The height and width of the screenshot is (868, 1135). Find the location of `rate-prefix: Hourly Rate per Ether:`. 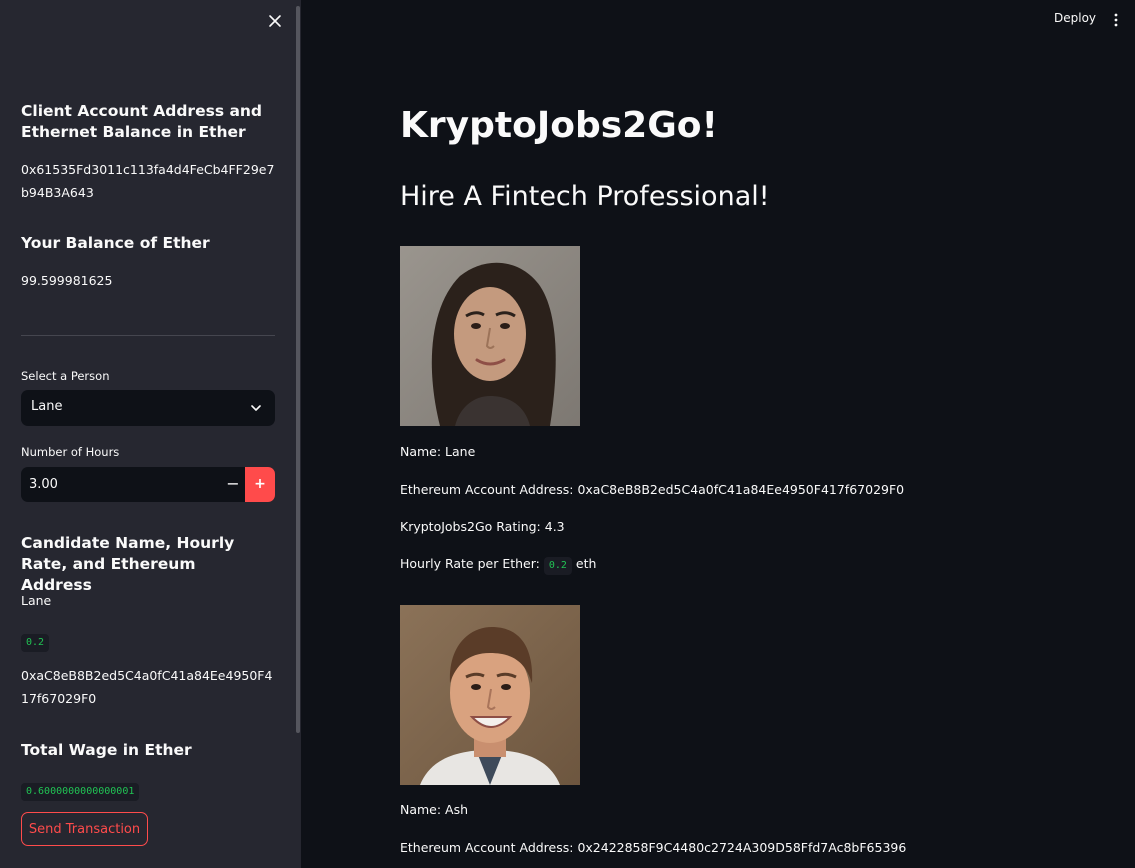

rate-prefix: Hourly Rate per Ether: is located at coordinates (470, 563).